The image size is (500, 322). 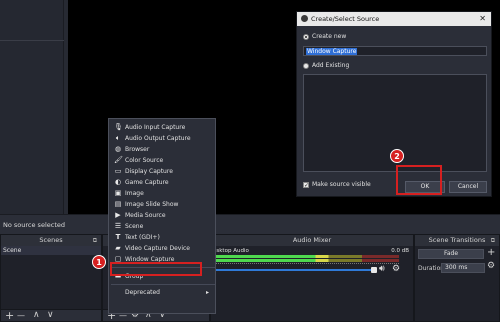 I want to click on source-name-value: Window Capture, so click(x=332, y=51).